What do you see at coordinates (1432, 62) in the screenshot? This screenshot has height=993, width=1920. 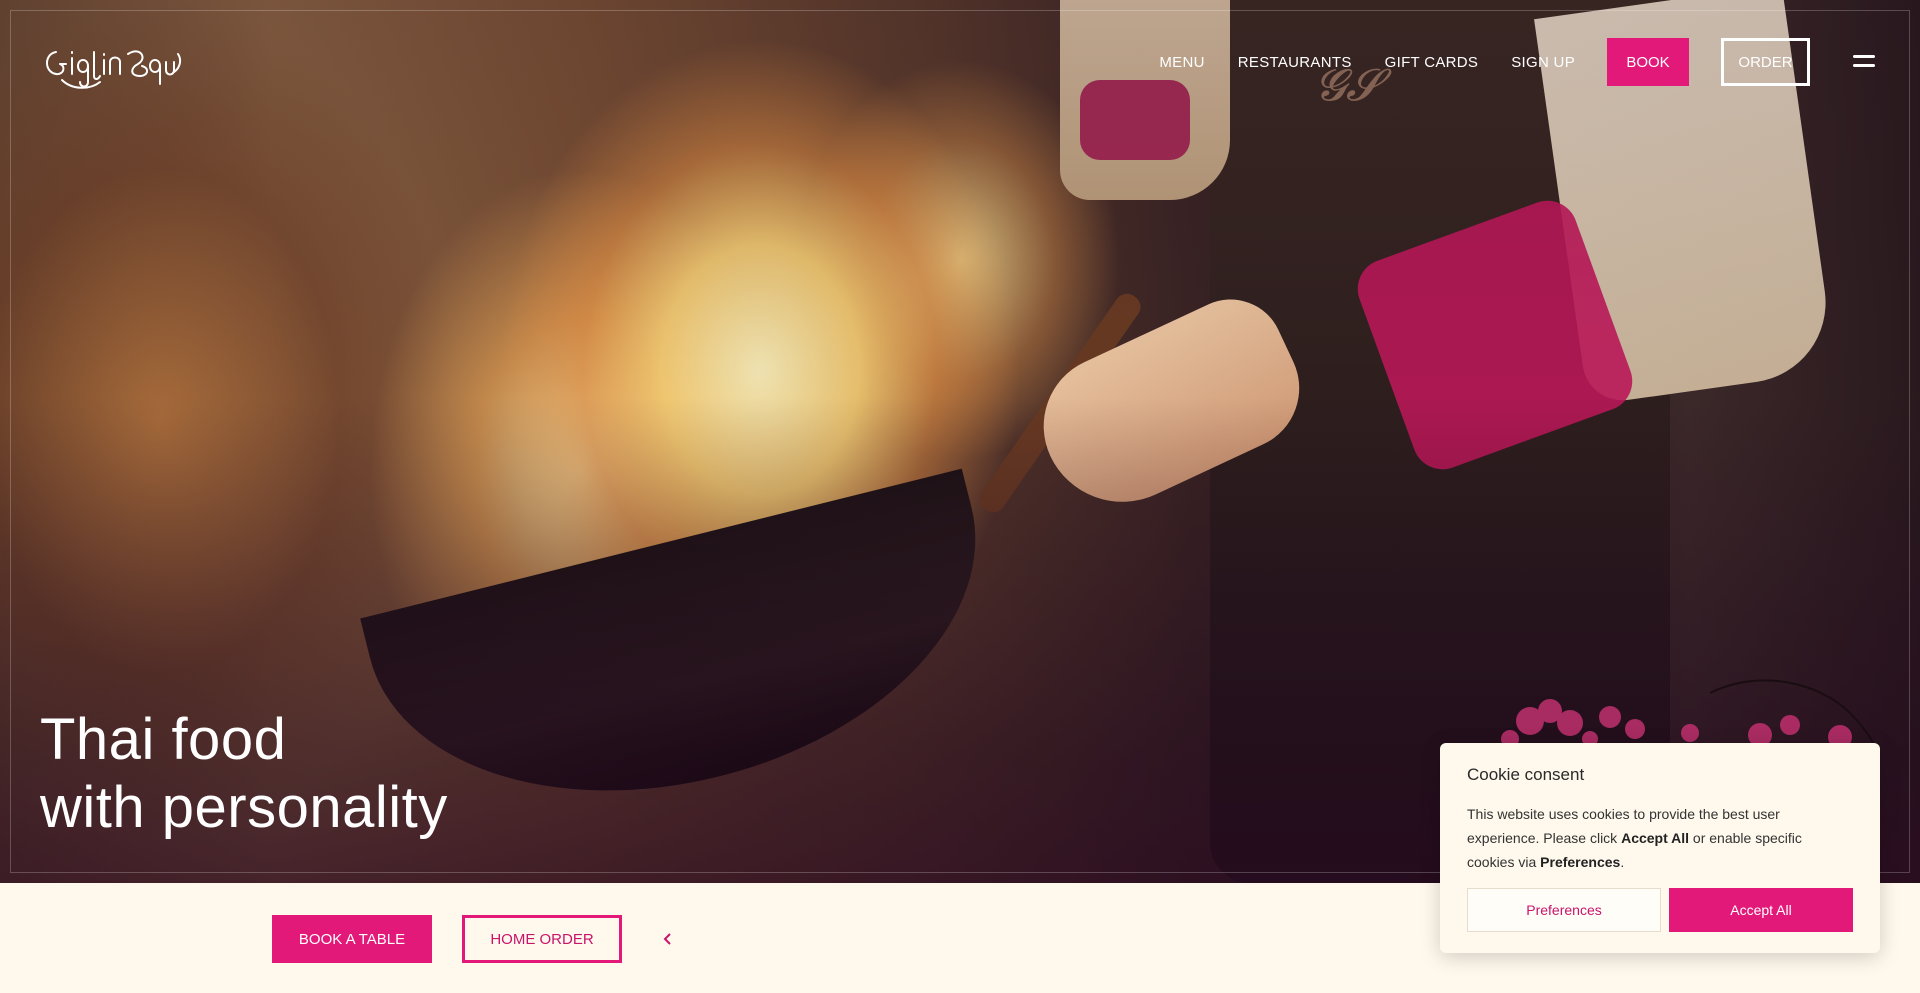 I see `nav-gift-cards: GIFT CARDS` at bounding box center [1432, 62].